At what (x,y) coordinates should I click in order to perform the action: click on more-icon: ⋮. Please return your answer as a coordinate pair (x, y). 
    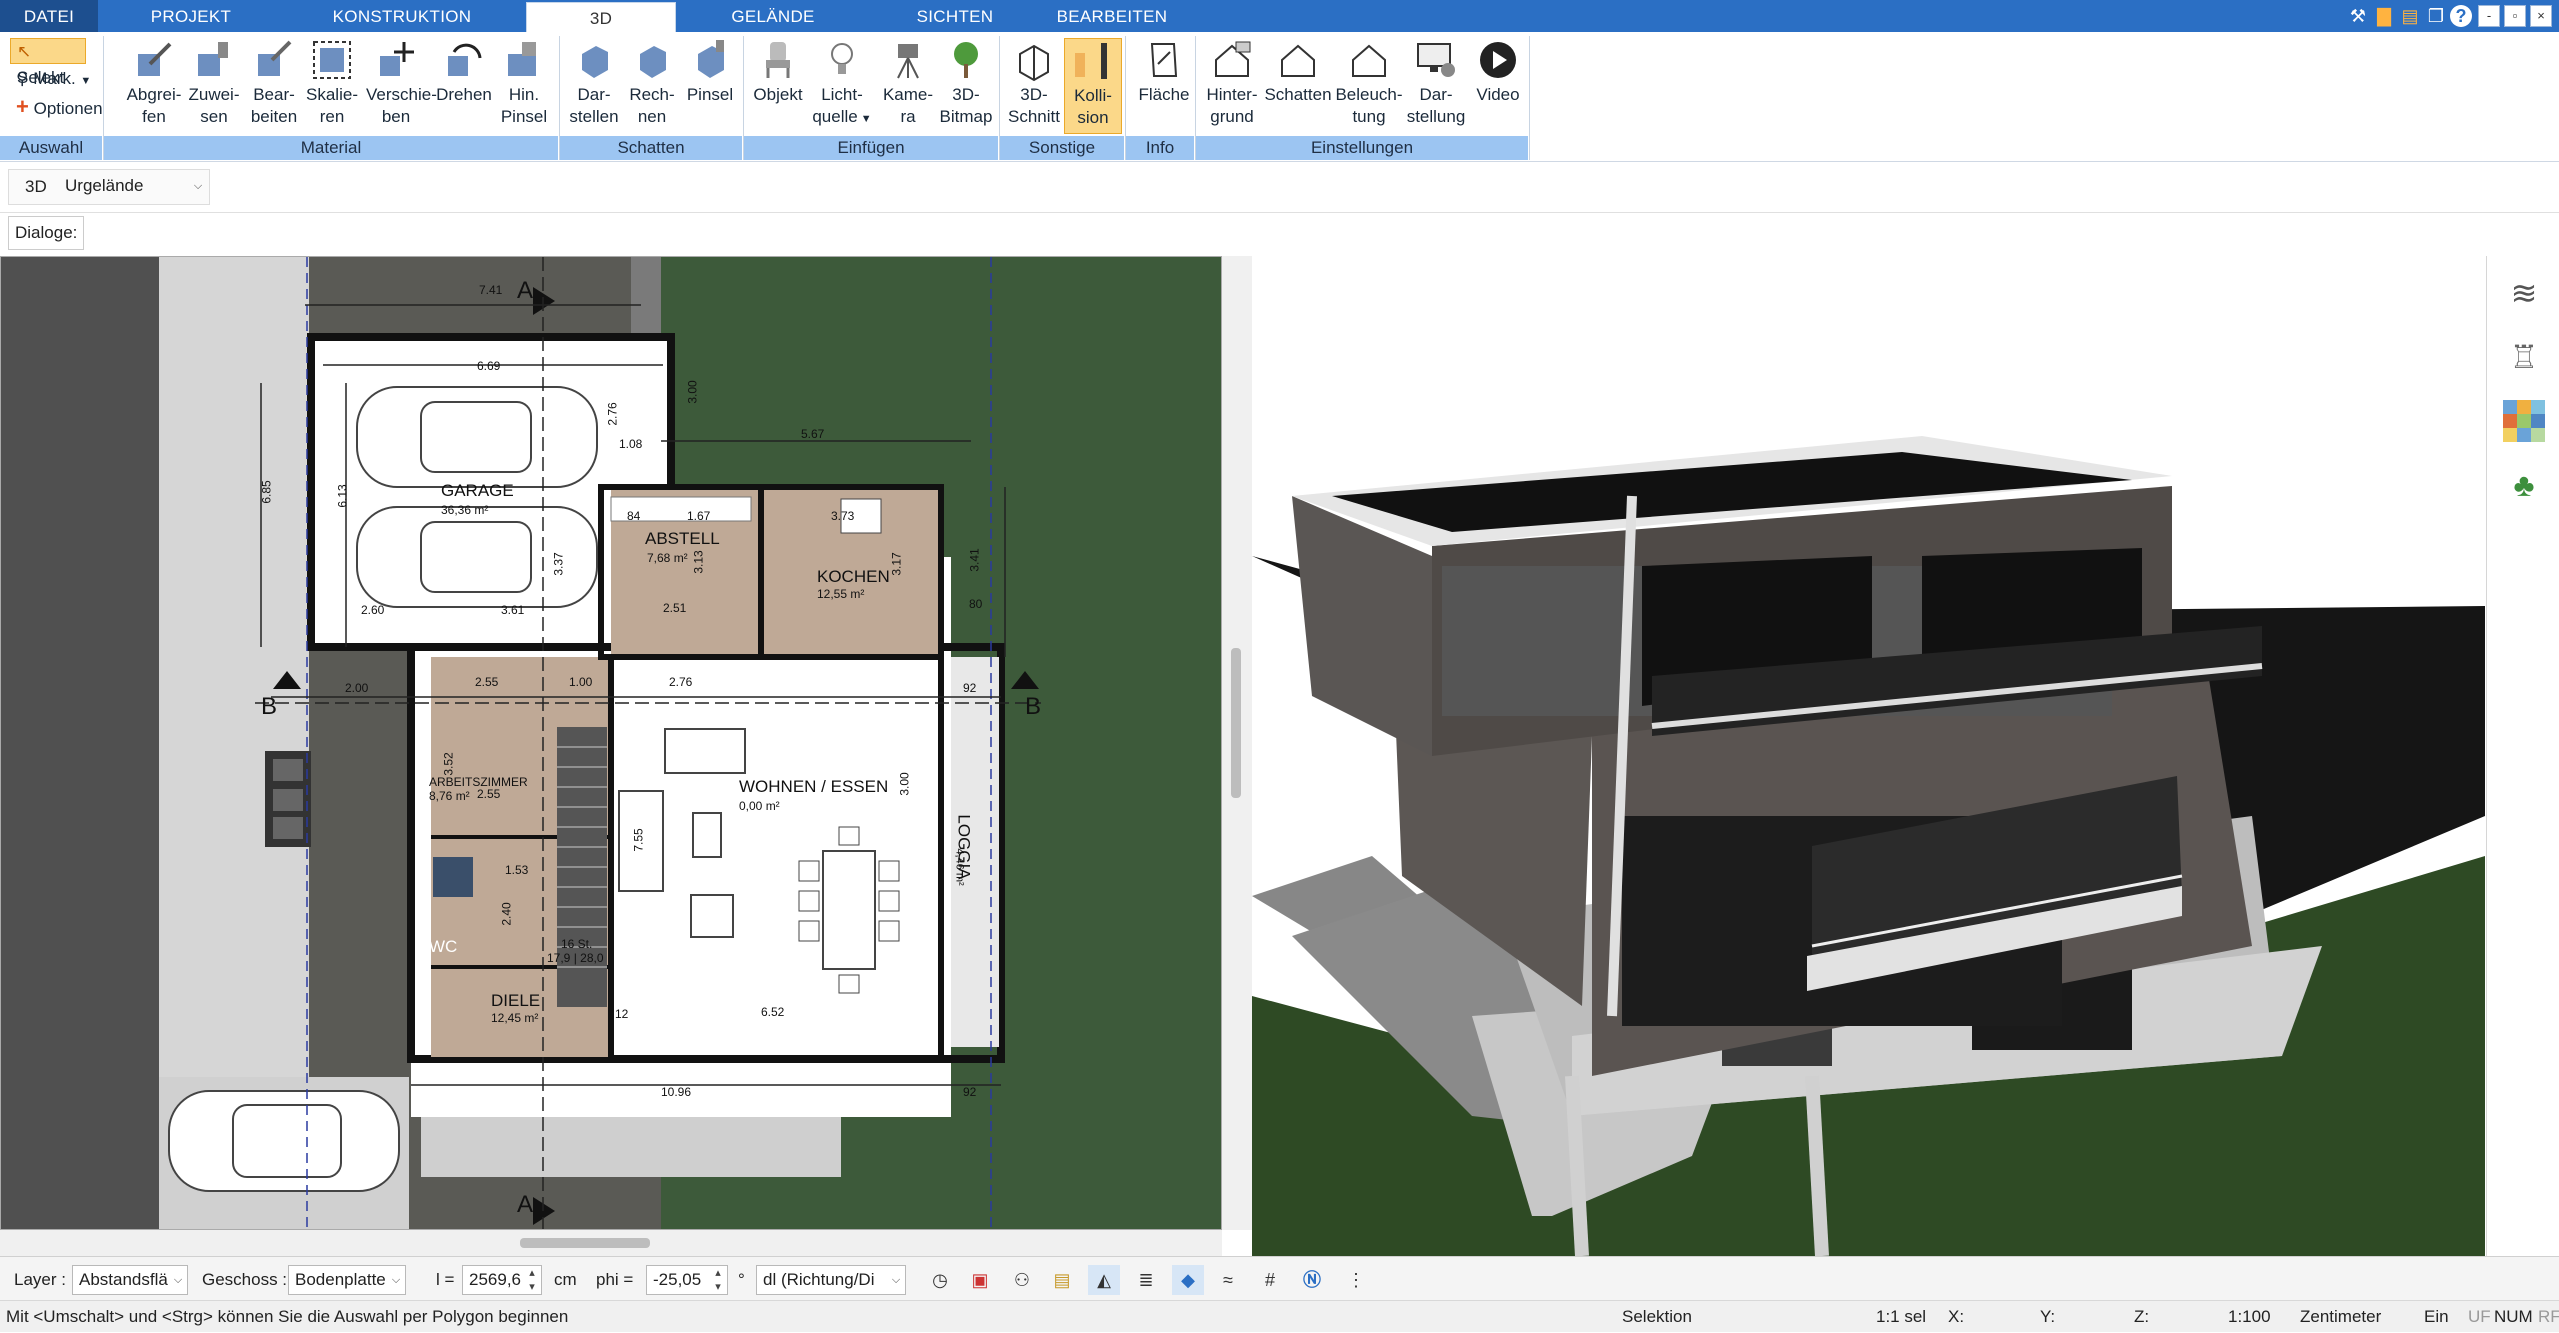
    Looking at the image, I should click on (1356, 1280).